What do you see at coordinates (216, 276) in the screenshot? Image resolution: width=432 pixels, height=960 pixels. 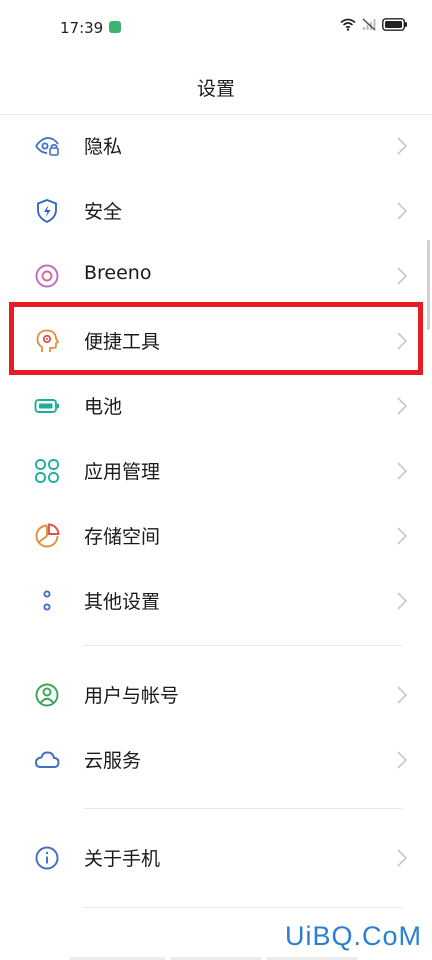 I see `settings-item-breeno: Breeno` at bounding box center [216, 276].